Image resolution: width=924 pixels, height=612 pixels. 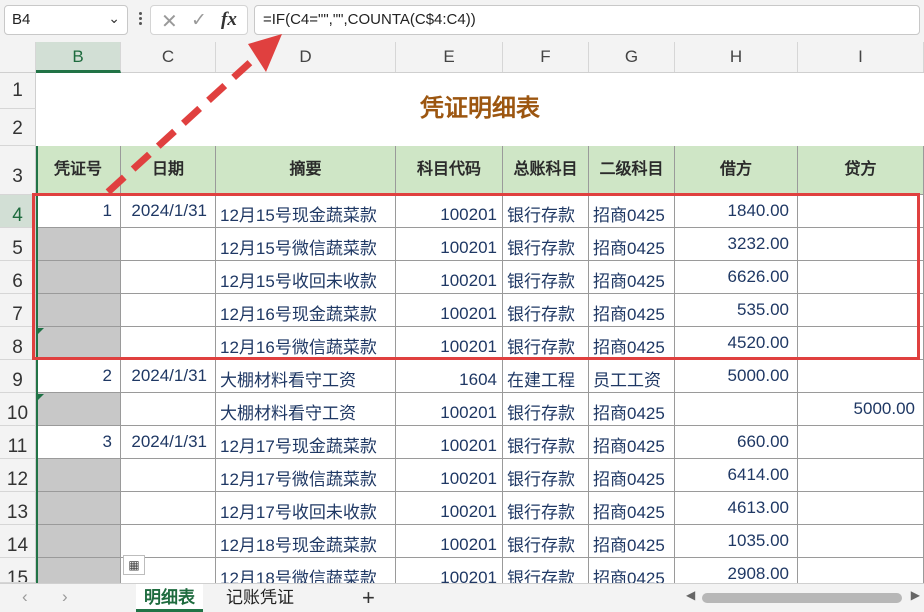 What do you see at coordinates (78, 376) in the screenshot?
I see `voucher-cell: 2` at bounding box center [78, 376].